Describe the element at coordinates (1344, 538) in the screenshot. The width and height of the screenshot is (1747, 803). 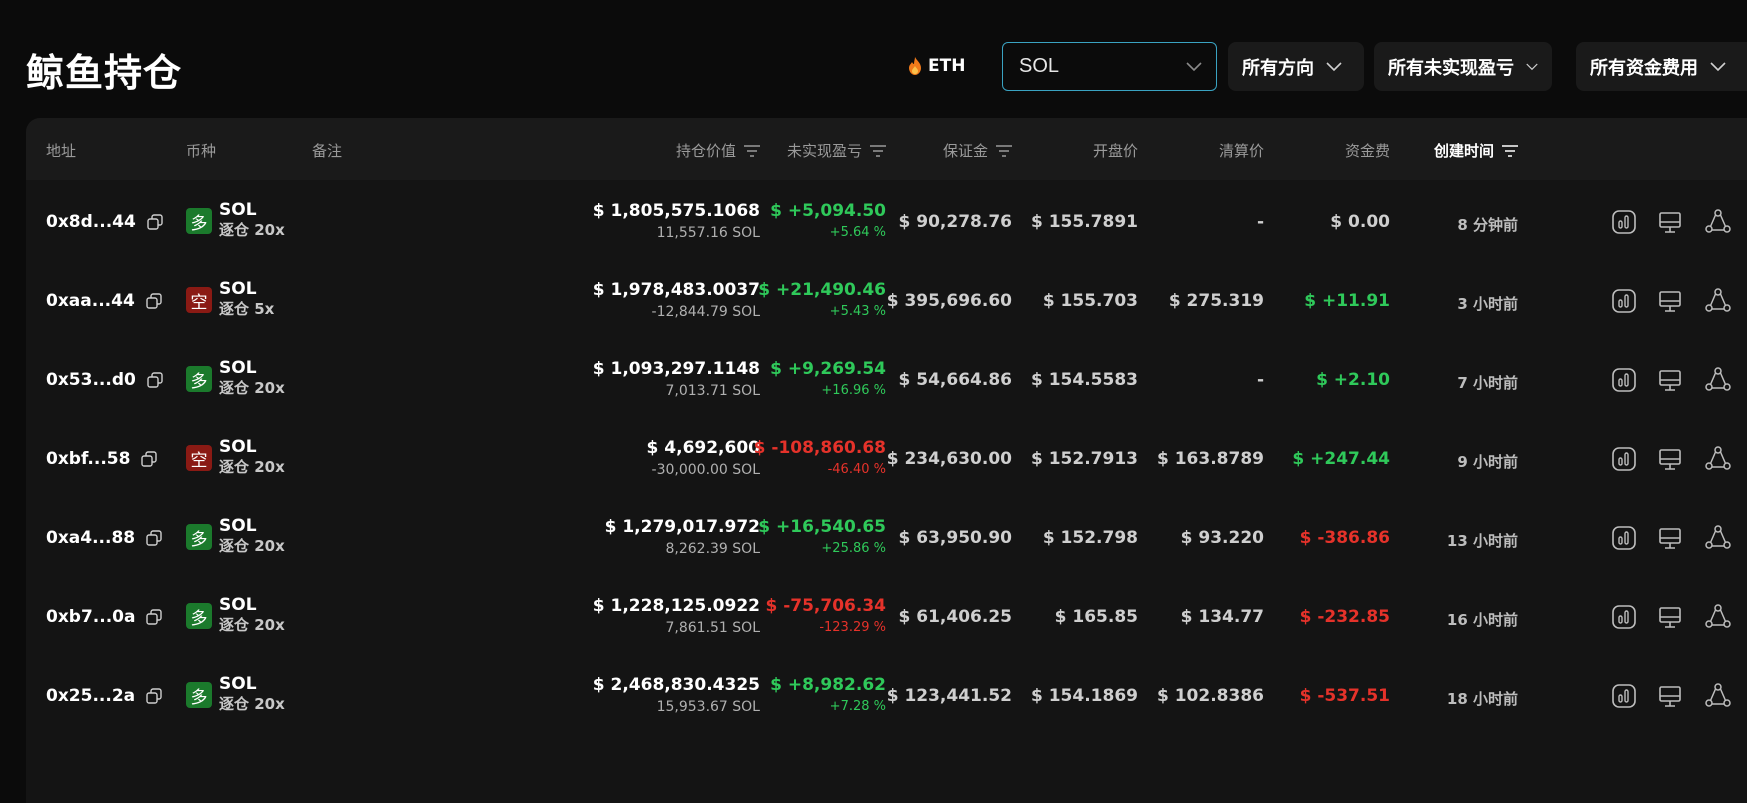
I see `funding-cell: $ -386.86` at that location.